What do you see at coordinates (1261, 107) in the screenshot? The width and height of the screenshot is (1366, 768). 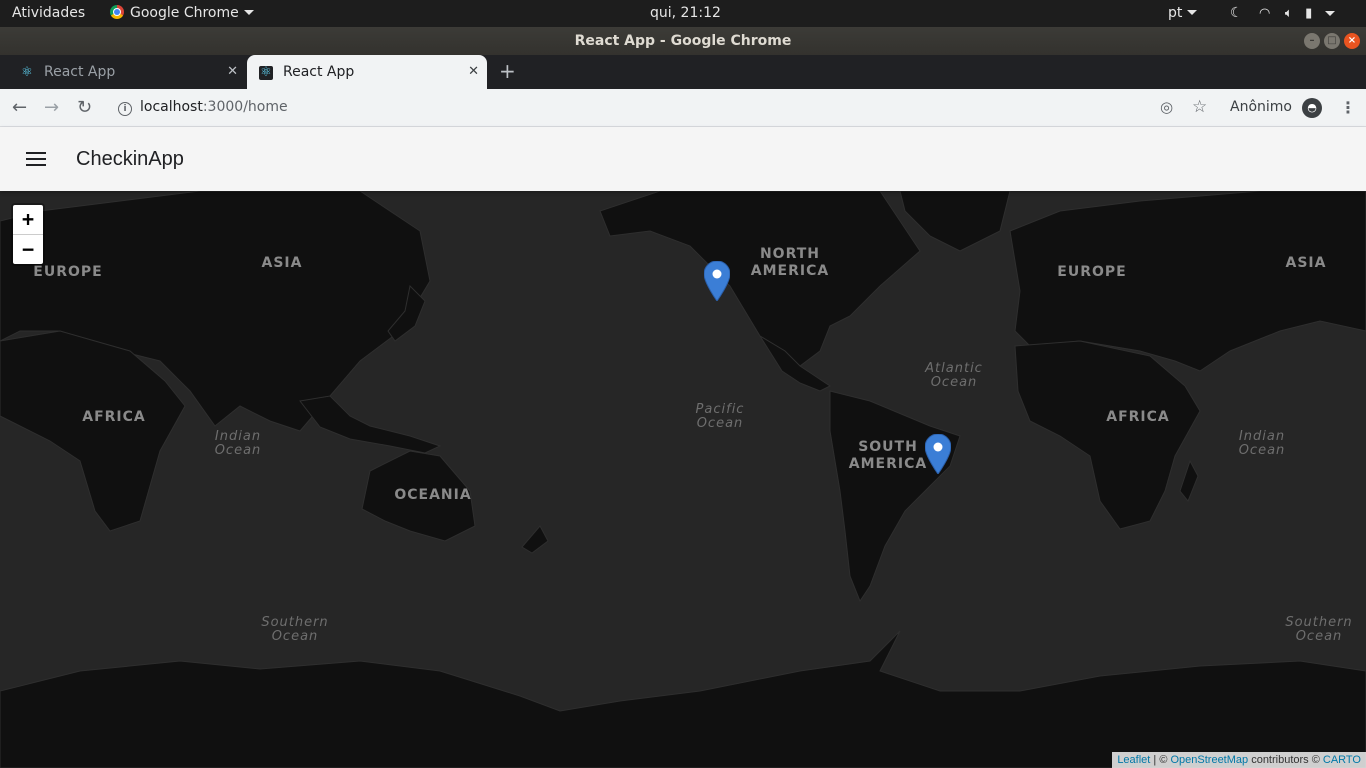 I see `incognito-label: Anônimo` at bounding box center [1261, 107].